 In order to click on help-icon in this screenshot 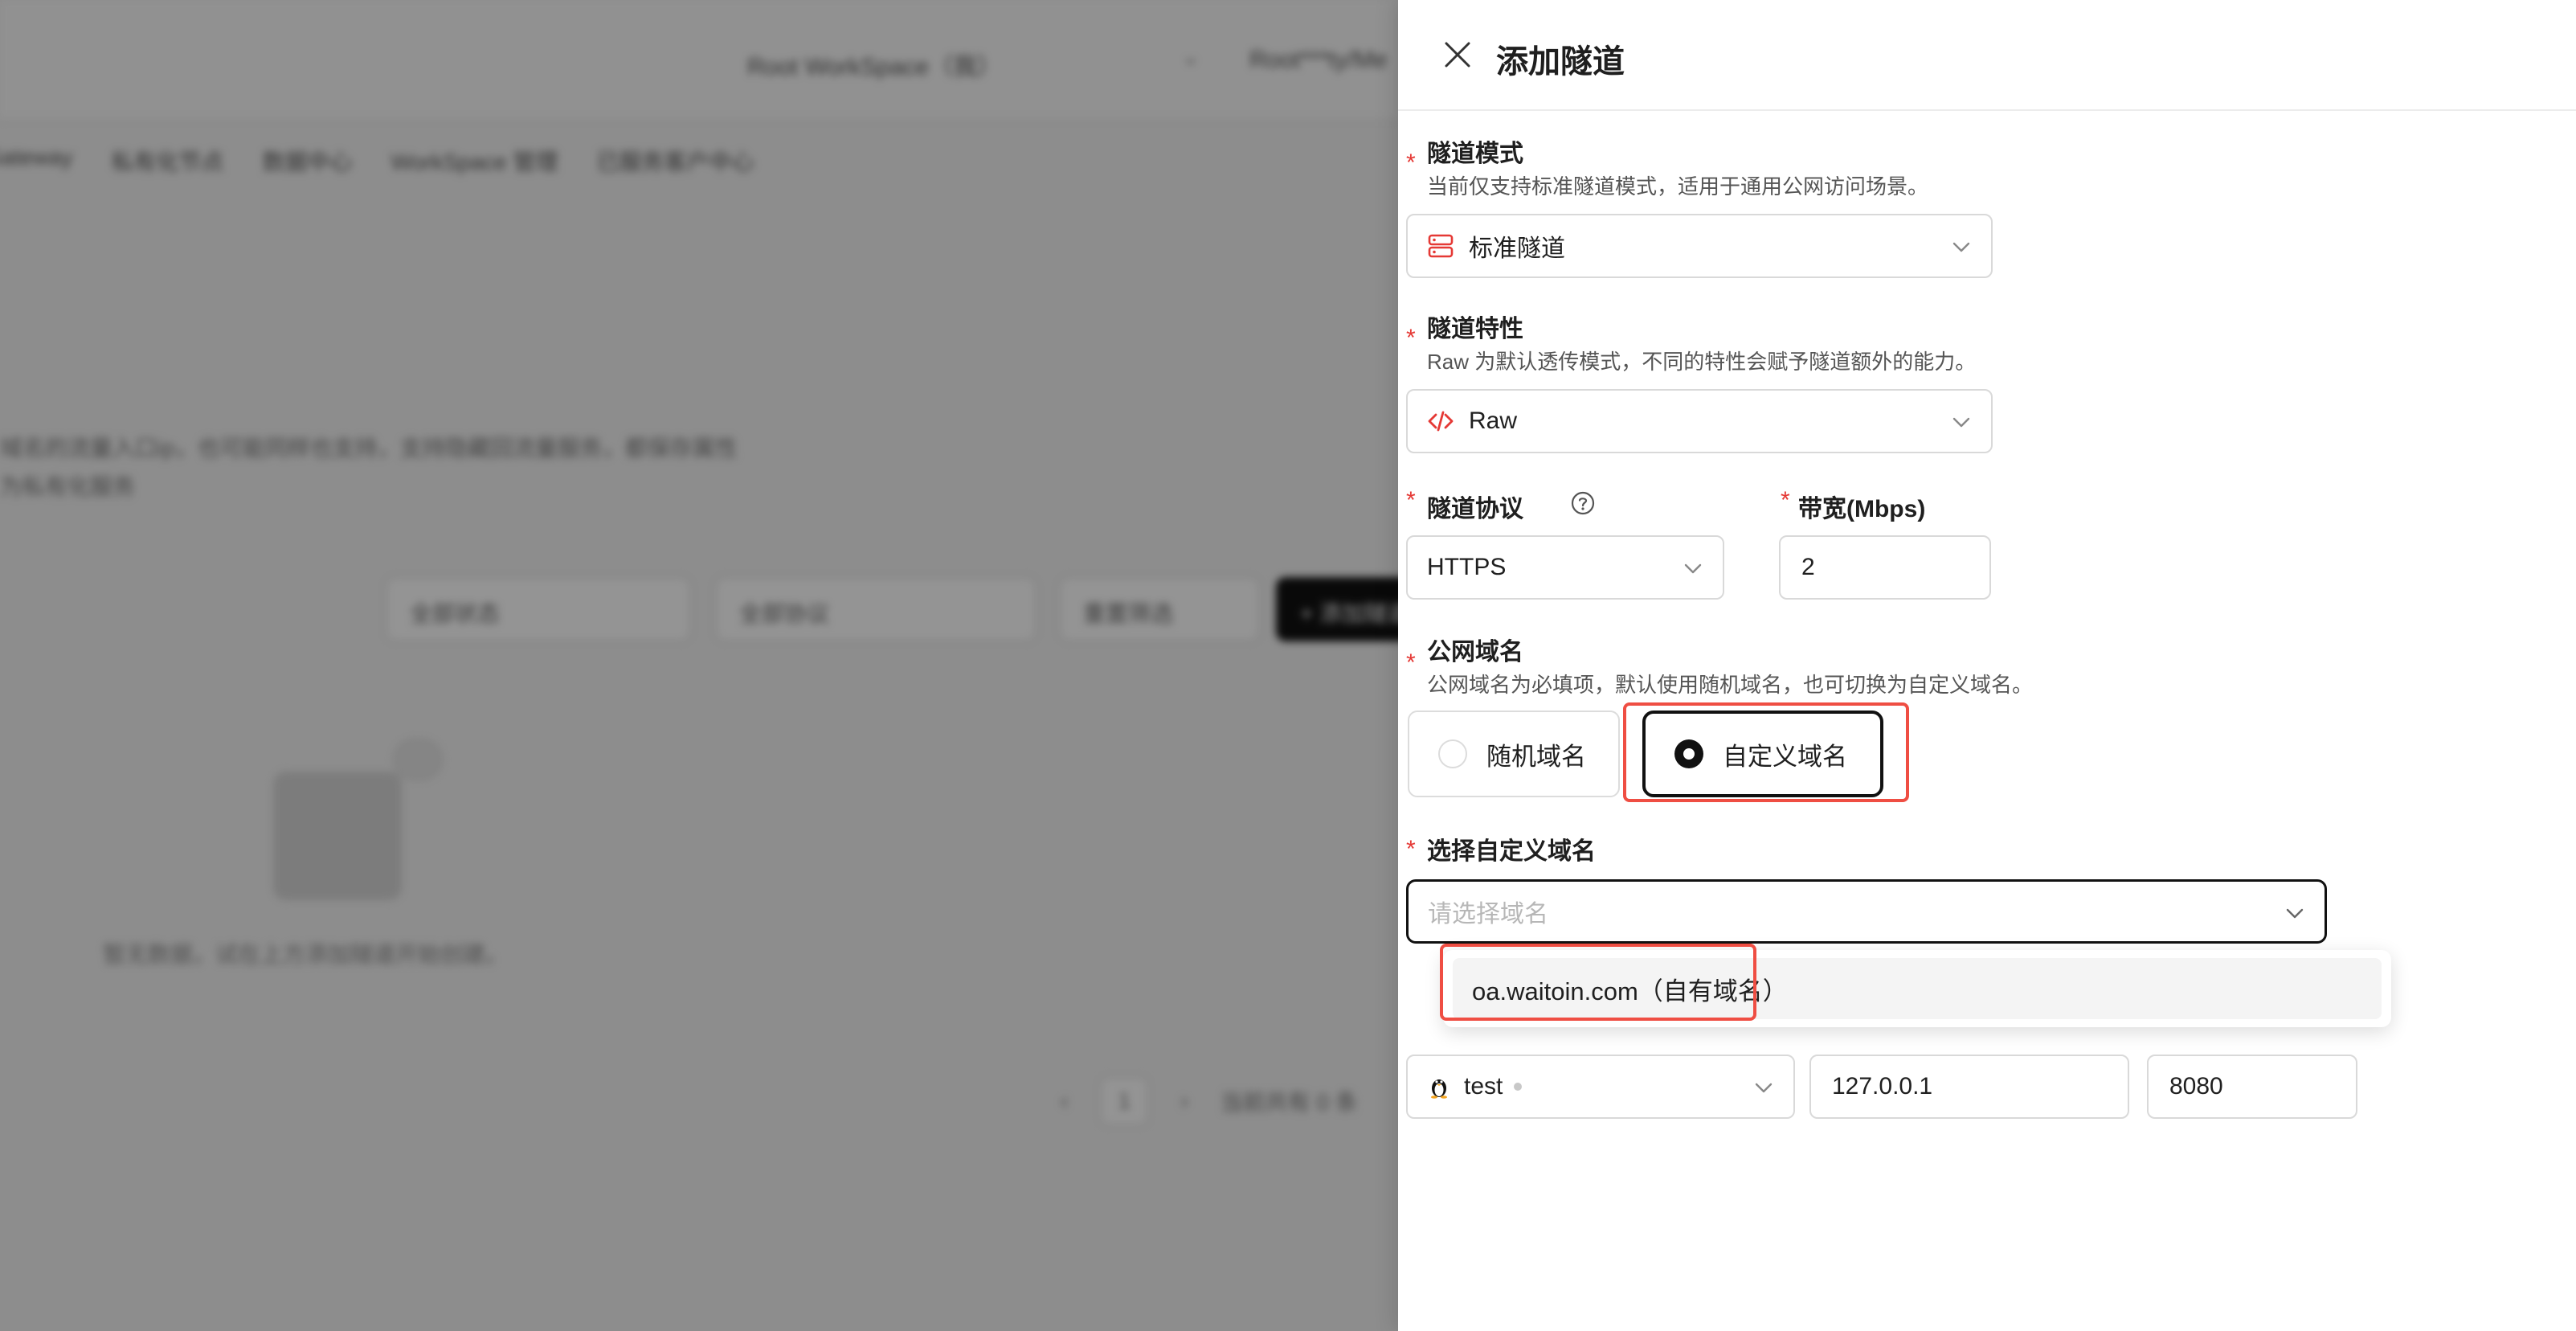, I will do `click(1583, 503)`.